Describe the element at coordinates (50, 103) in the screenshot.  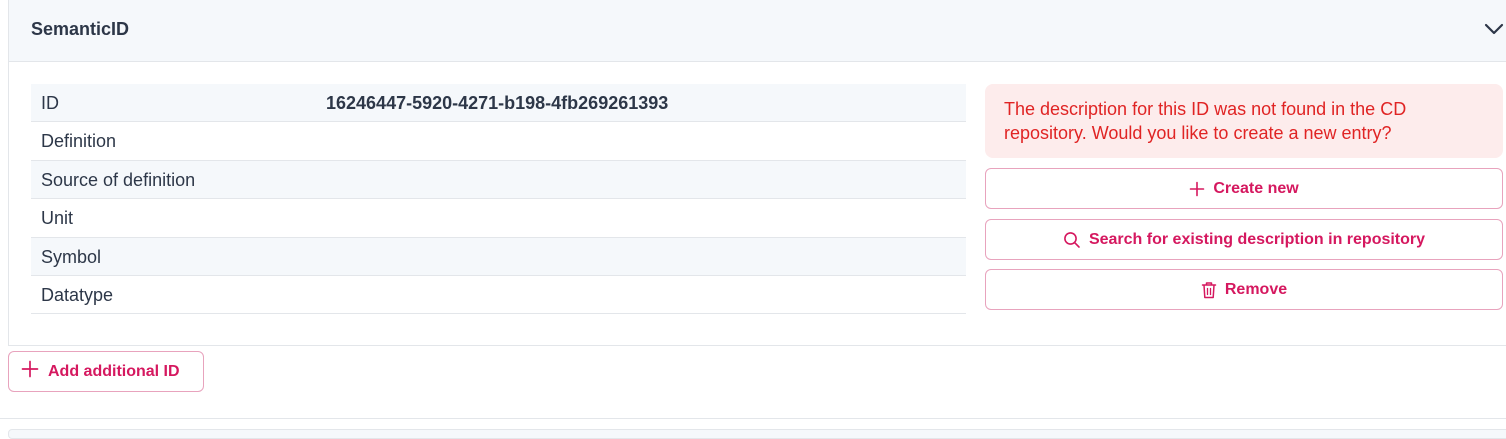
I see `property-label: ID` at that location.